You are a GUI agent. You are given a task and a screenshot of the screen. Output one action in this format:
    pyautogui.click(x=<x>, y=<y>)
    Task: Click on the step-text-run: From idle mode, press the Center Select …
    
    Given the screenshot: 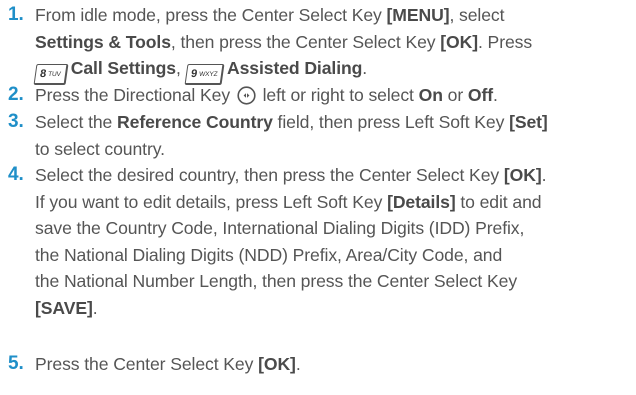 What is the action you would take?
    pyautogui.click(x=211, y=15)
    